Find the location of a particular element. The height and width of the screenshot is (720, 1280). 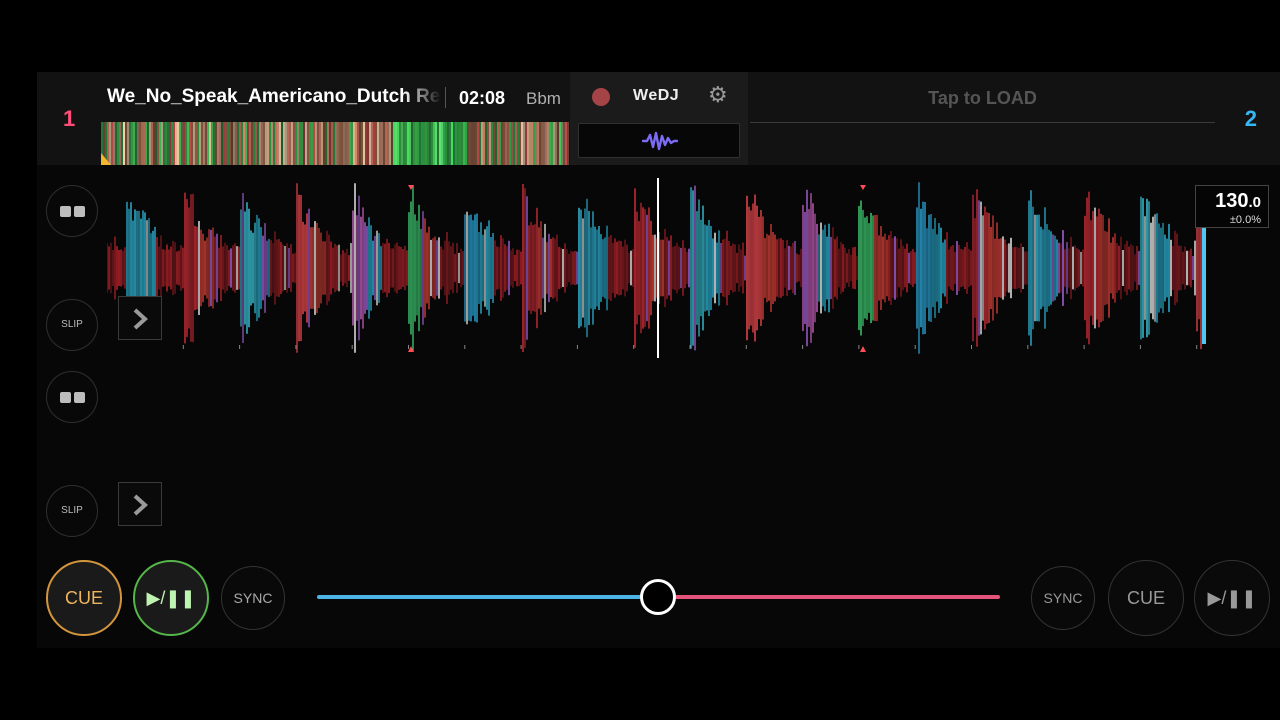

record-icon is located at coordinates (601, 97).